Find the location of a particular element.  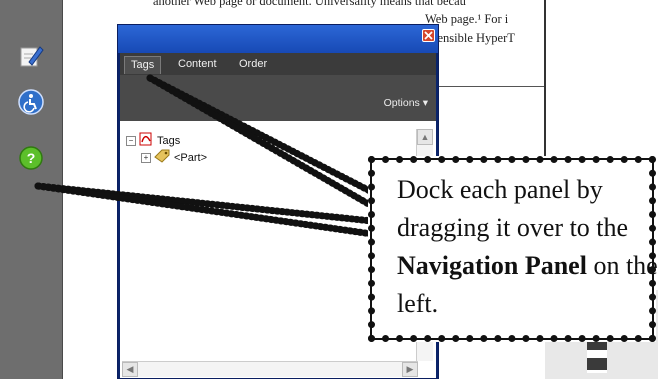

pen-edit-icon is located at coordinates (32, 56).